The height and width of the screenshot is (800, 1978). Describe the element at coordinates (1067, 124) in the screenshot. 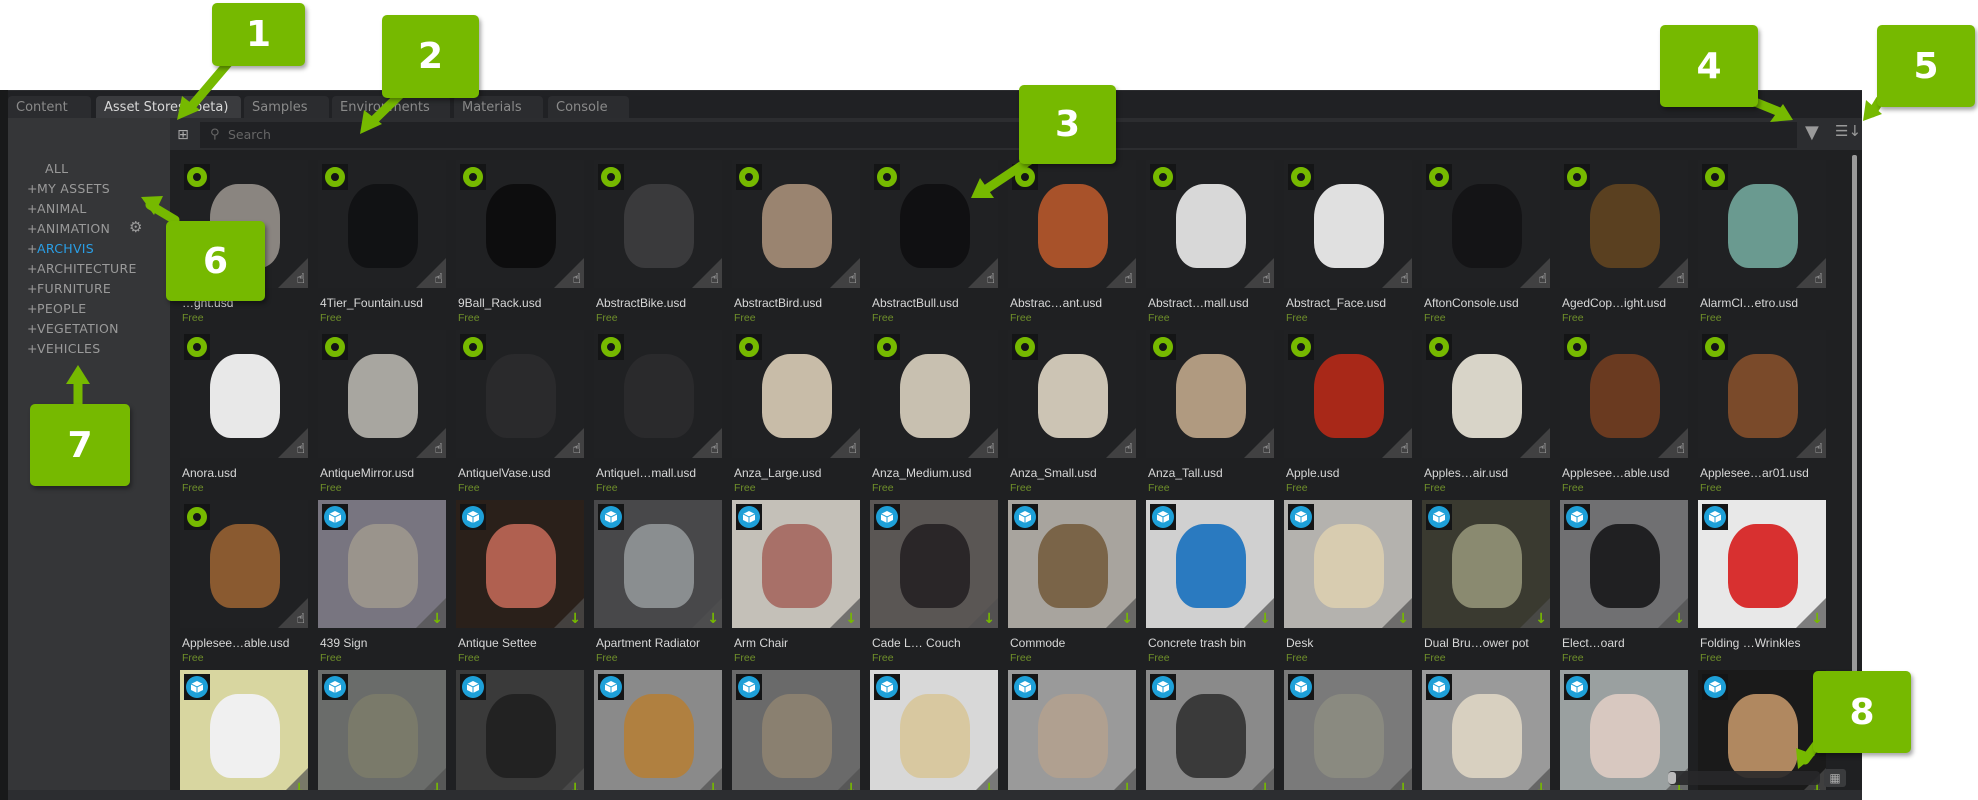

I see `callout-3: 3` at that location.